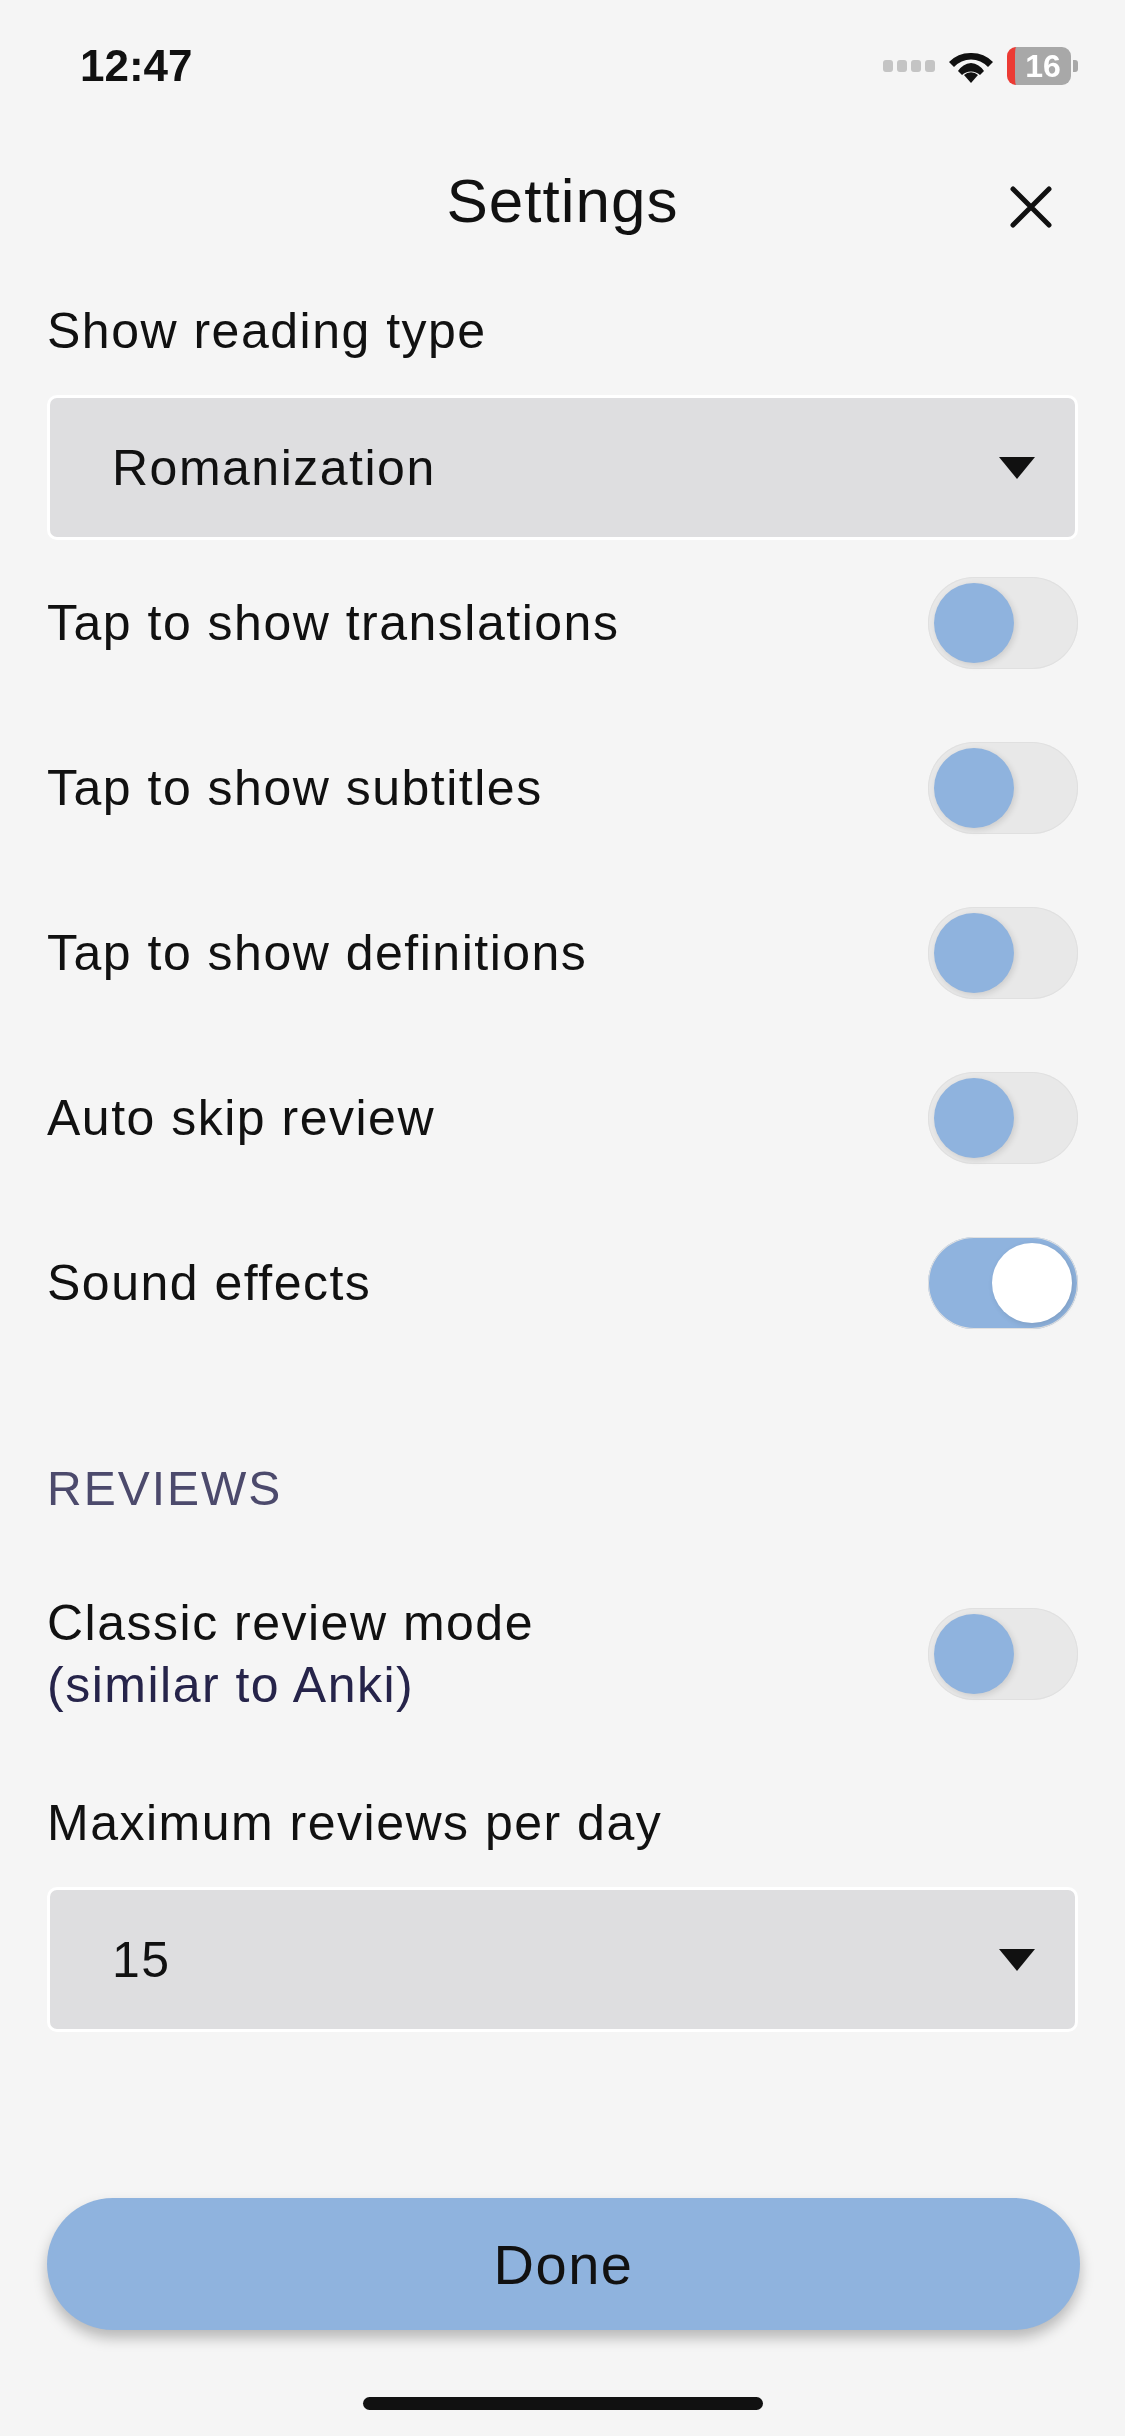  I want to click on signal-icon, so click(909, 66).